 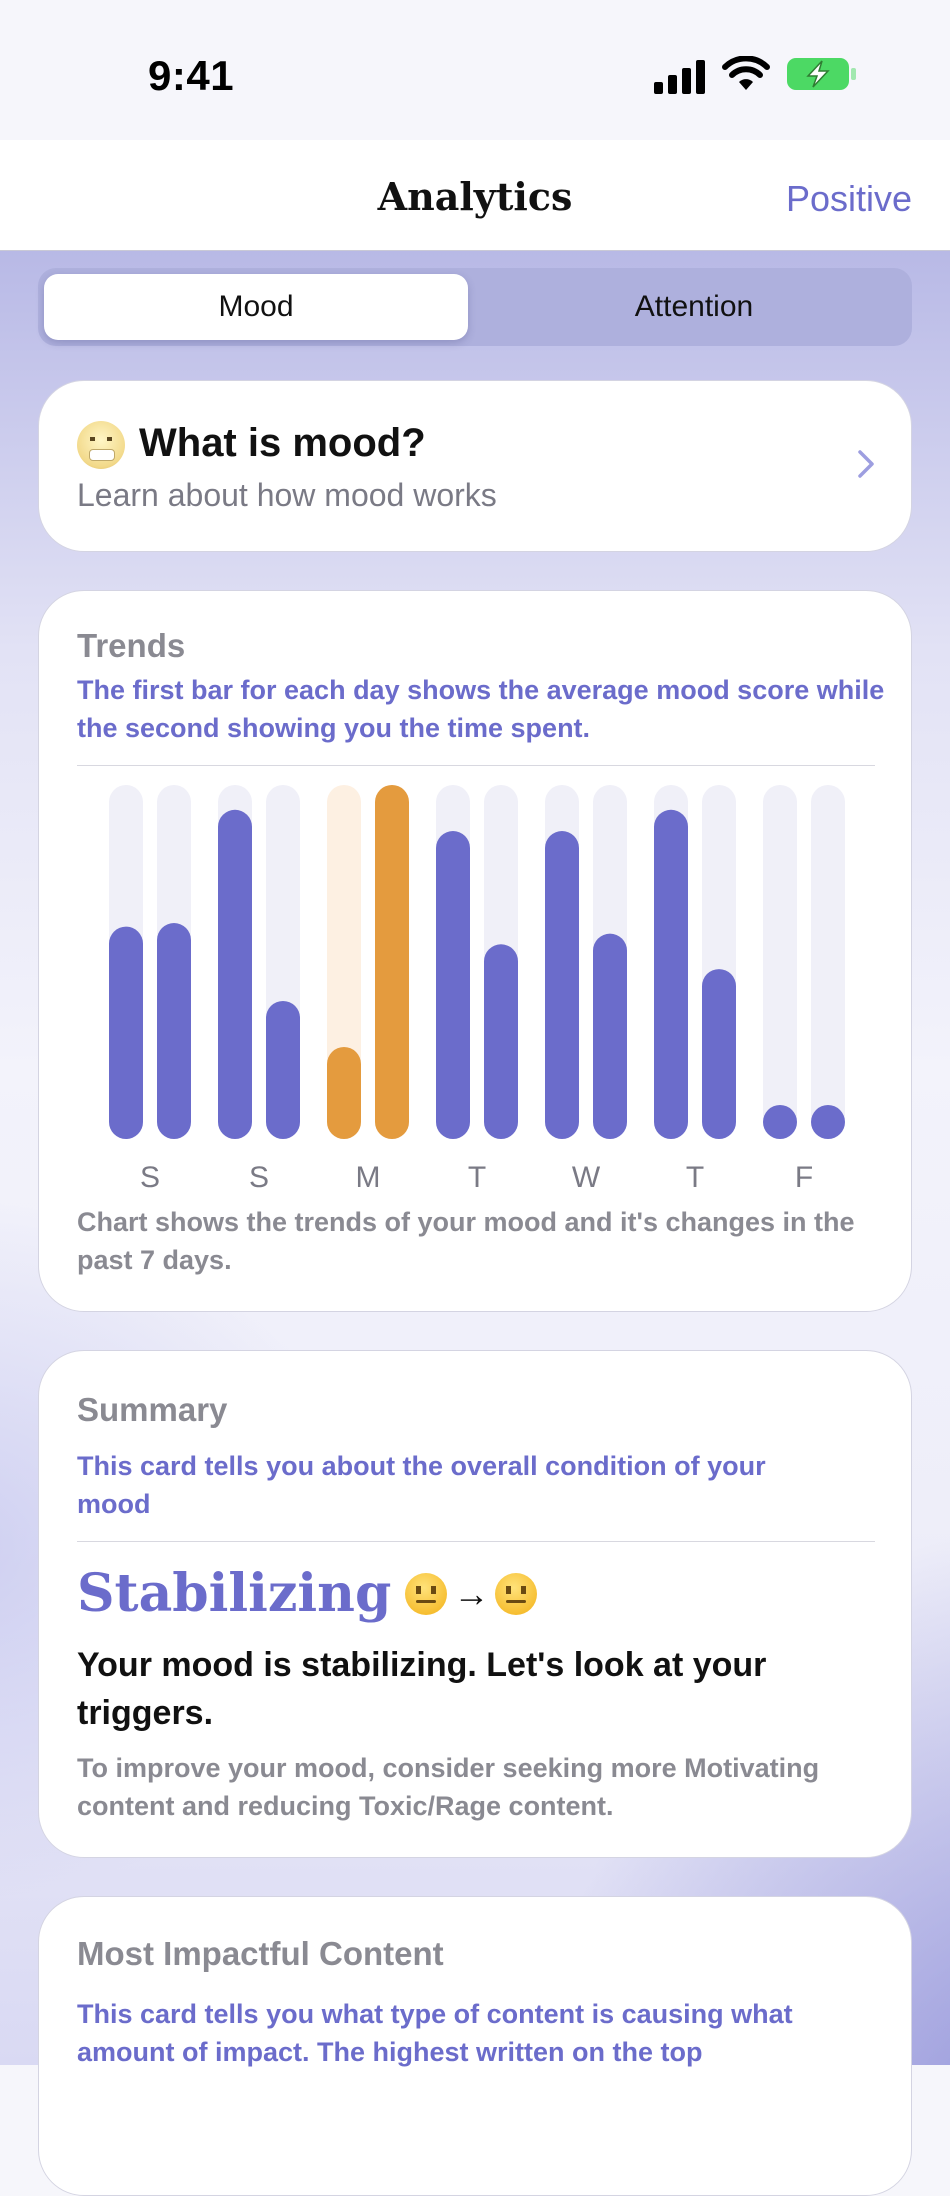 I want to click on status-time: 9:41, so click(x=191, y=75).